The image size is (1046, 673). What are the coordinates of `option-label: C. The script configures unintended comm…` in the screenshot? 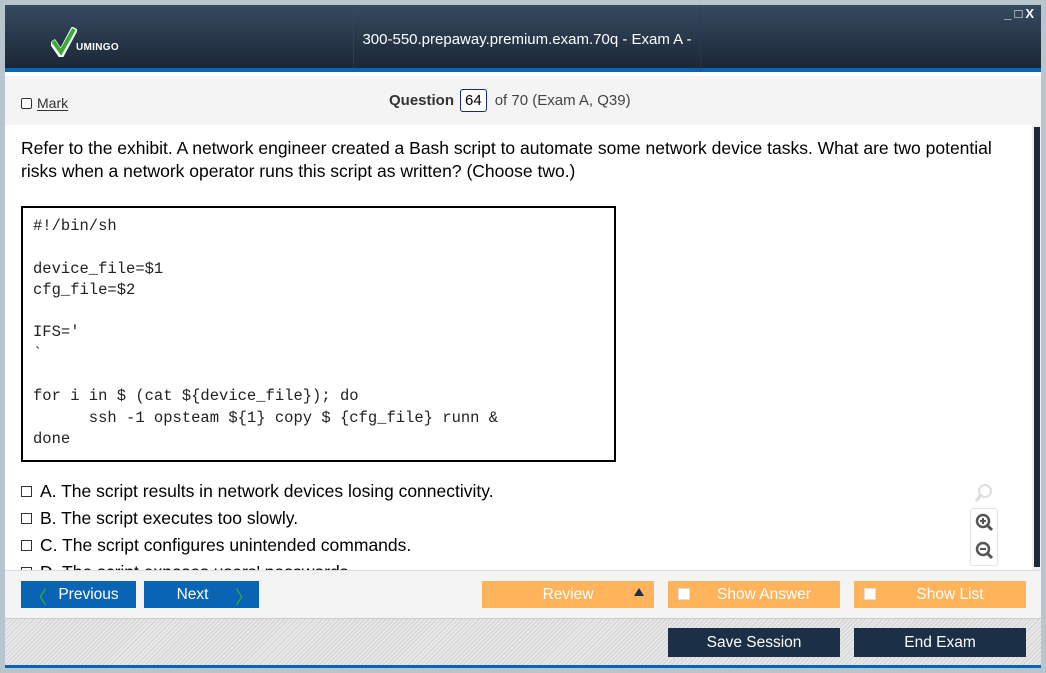 It's located at (226, 545).